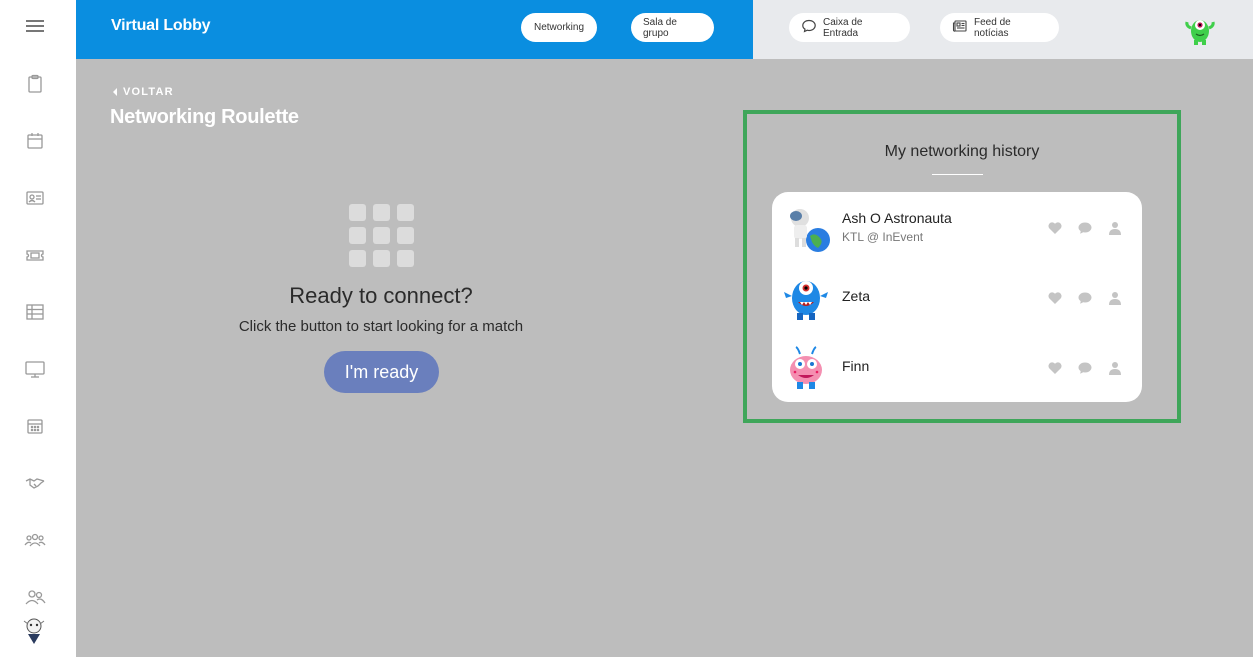  I want to click on page-title: Networking Roulette, so click(204, 117).